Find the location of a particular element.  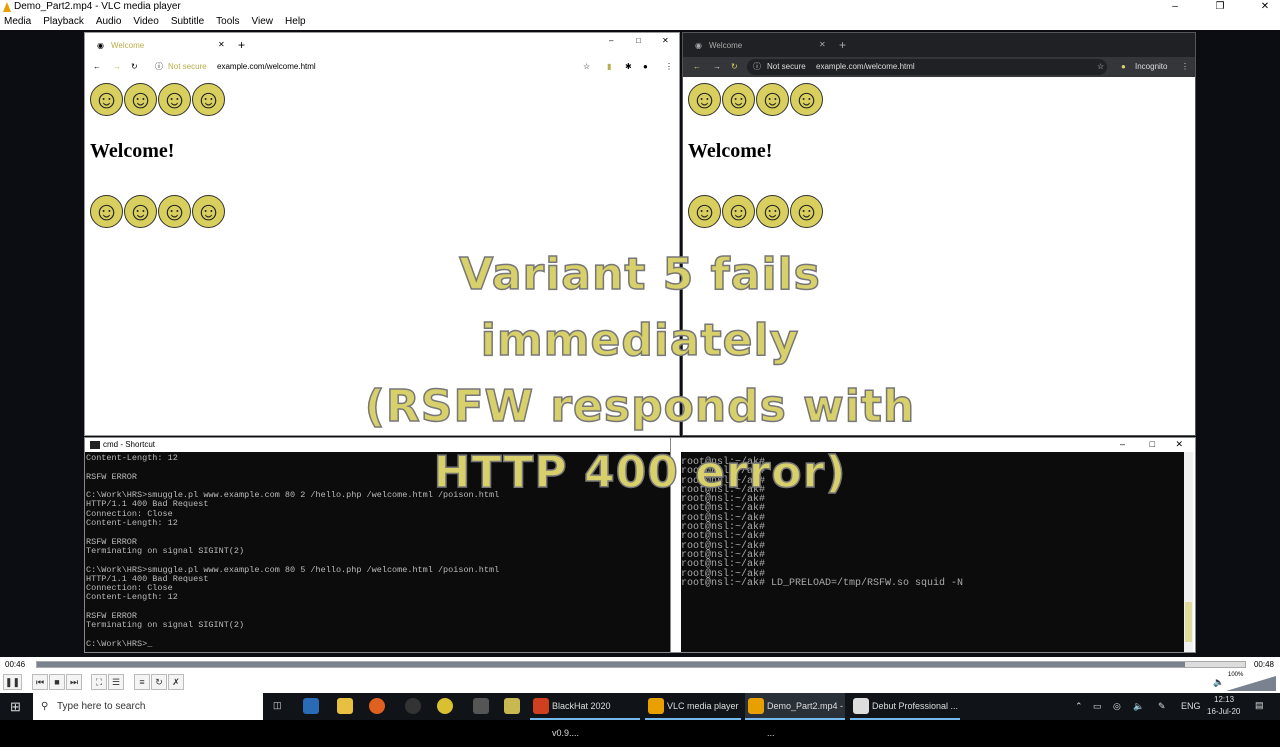

menu-audio: Audio is located at coordinates (109, 22).